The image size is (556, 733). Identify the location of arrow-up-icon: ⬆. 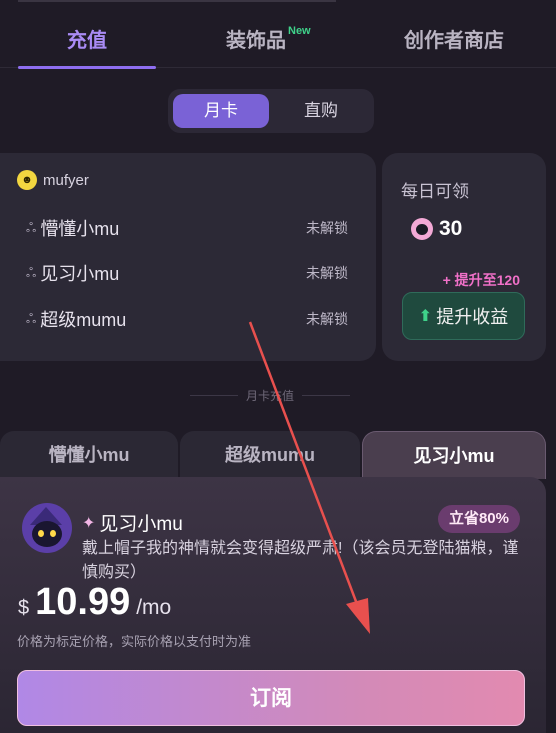
(425, 316).